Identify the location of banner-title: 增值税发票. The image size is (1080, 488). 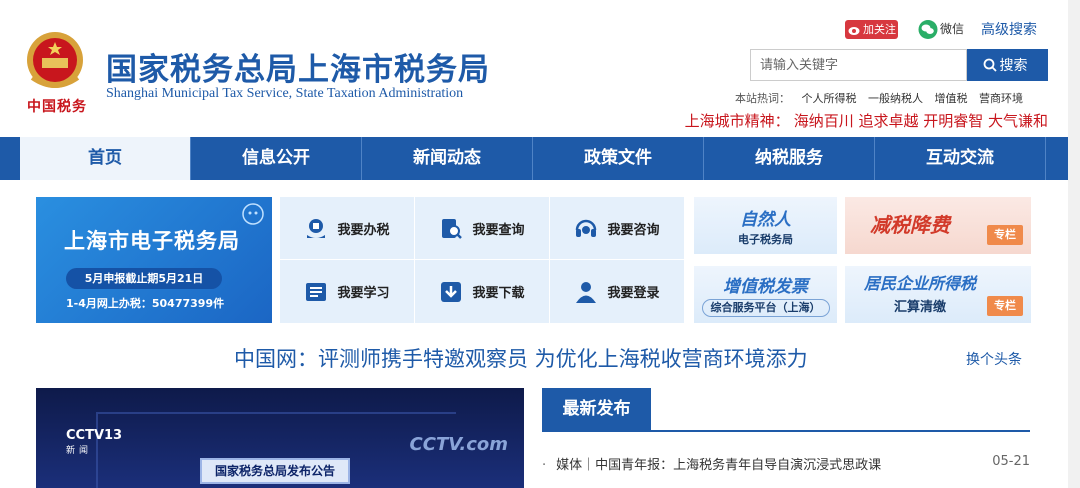
(765, 287).